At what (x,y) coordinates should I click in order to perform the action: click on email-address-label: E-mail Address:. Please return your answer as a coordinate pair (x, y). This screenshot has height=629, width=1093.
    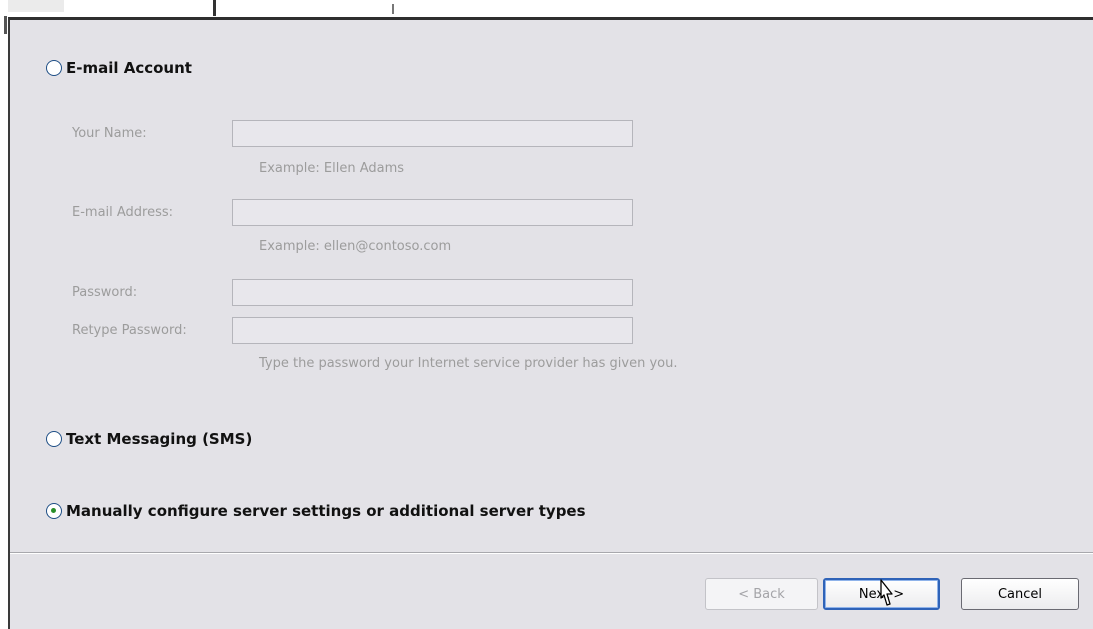
    Looking at the image, I should click on (123, 212).